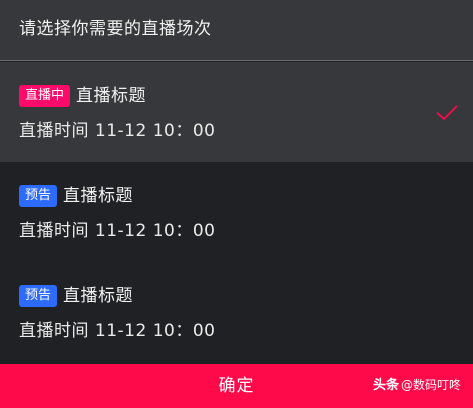 This screenshot has height=408, width=473. Describe the element at coordinates (115, 29) in the screenshot. I see `picker-title: 请选择你需要的直播场次` at that location.